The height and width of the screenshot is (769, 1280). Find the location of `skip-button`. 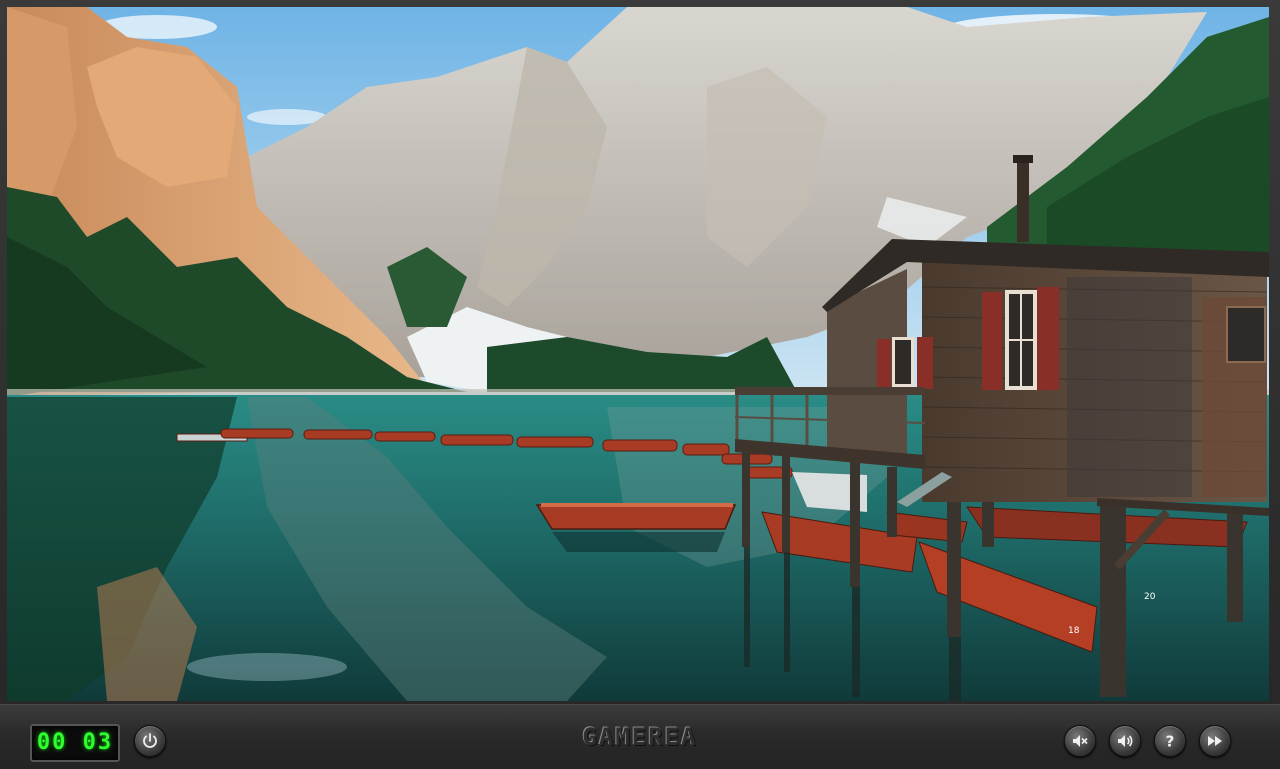

skip-button is located at coordinates (1215, 741).